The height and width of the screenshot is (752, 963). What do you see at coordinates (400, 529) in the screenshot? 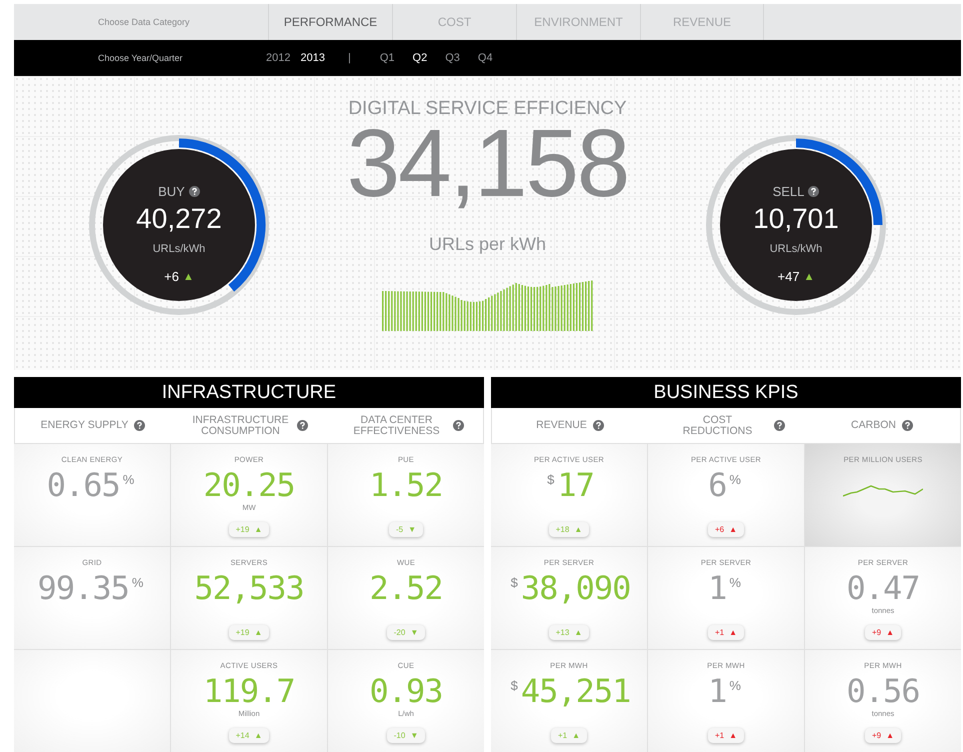
I see `change-value: -5` at bounding box center [400, 529].